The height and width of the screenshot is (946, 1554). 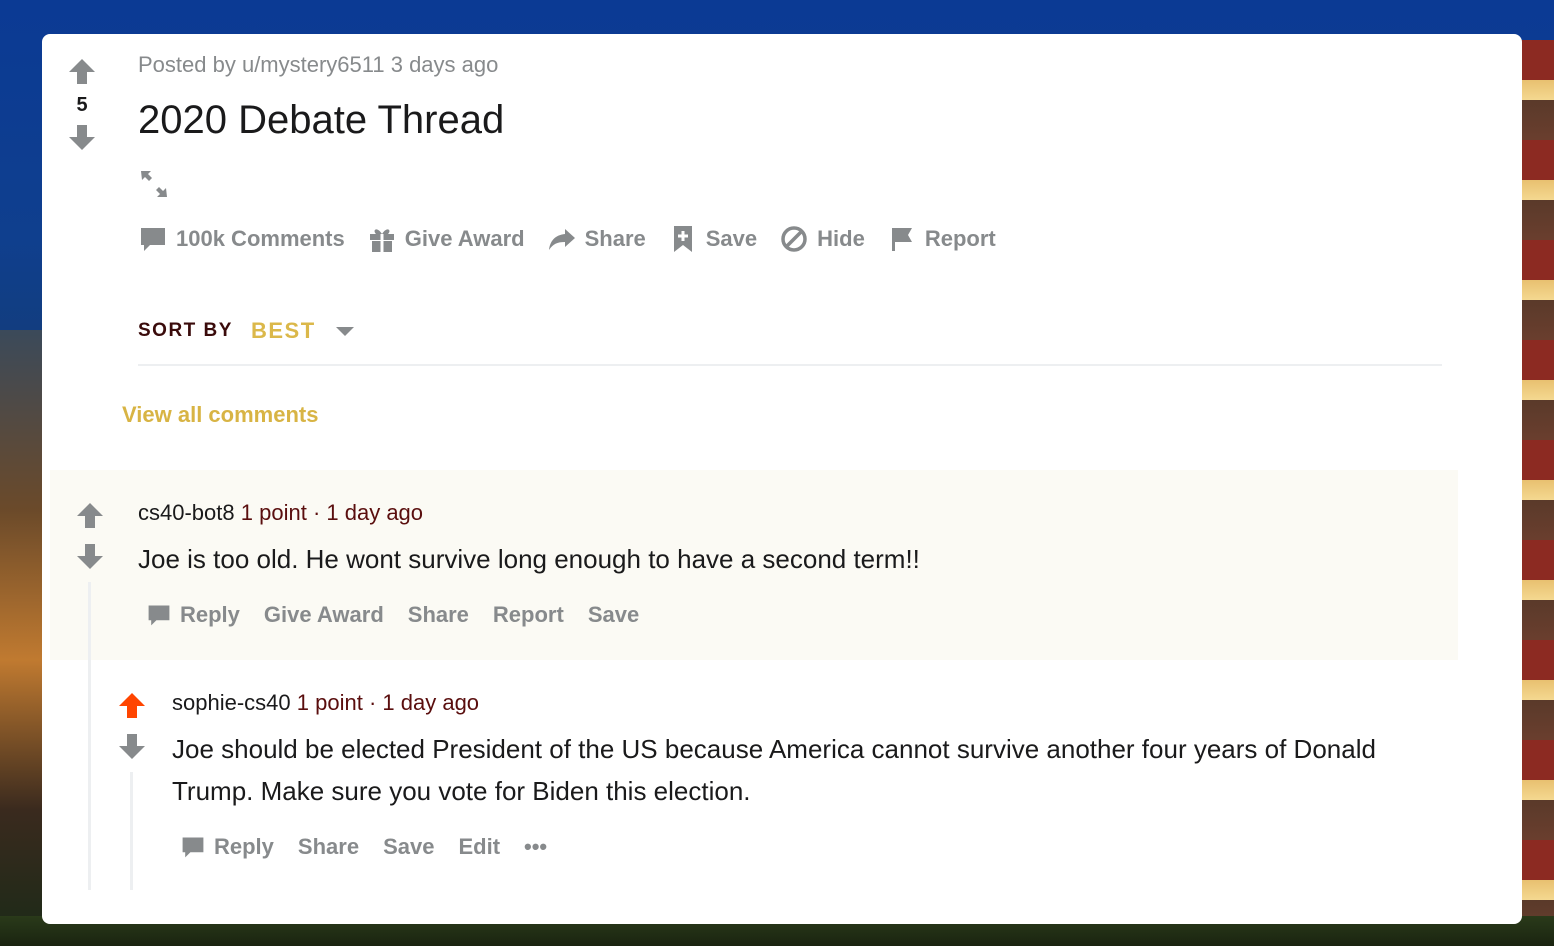 I want to click on post-score: 5, so click(x=82, y=105).